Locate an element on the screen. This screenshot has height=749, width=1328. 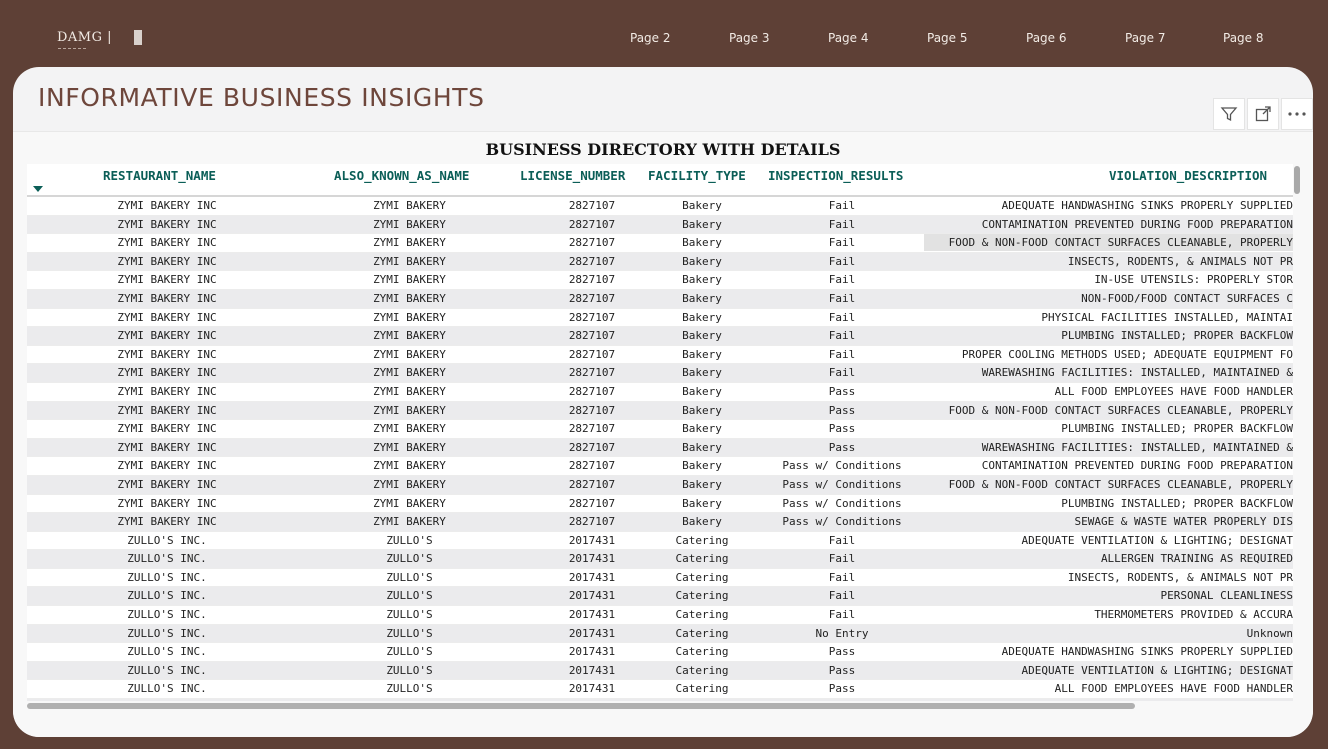
nav-page-6: Page 6 is located at coordinates (1046, 38).